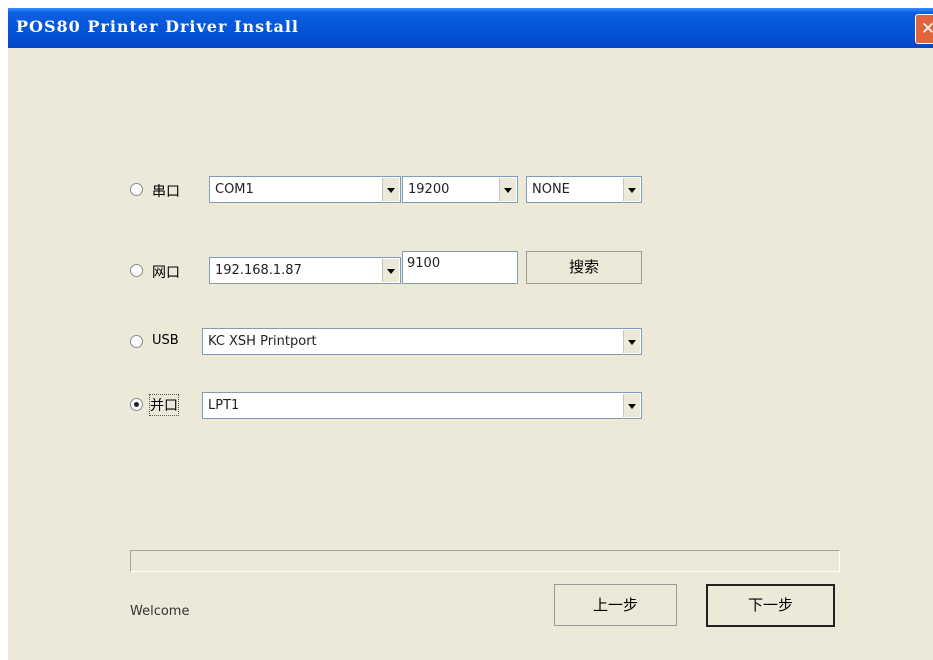  I want to click on close-icon: ✕, so click(926, 29).